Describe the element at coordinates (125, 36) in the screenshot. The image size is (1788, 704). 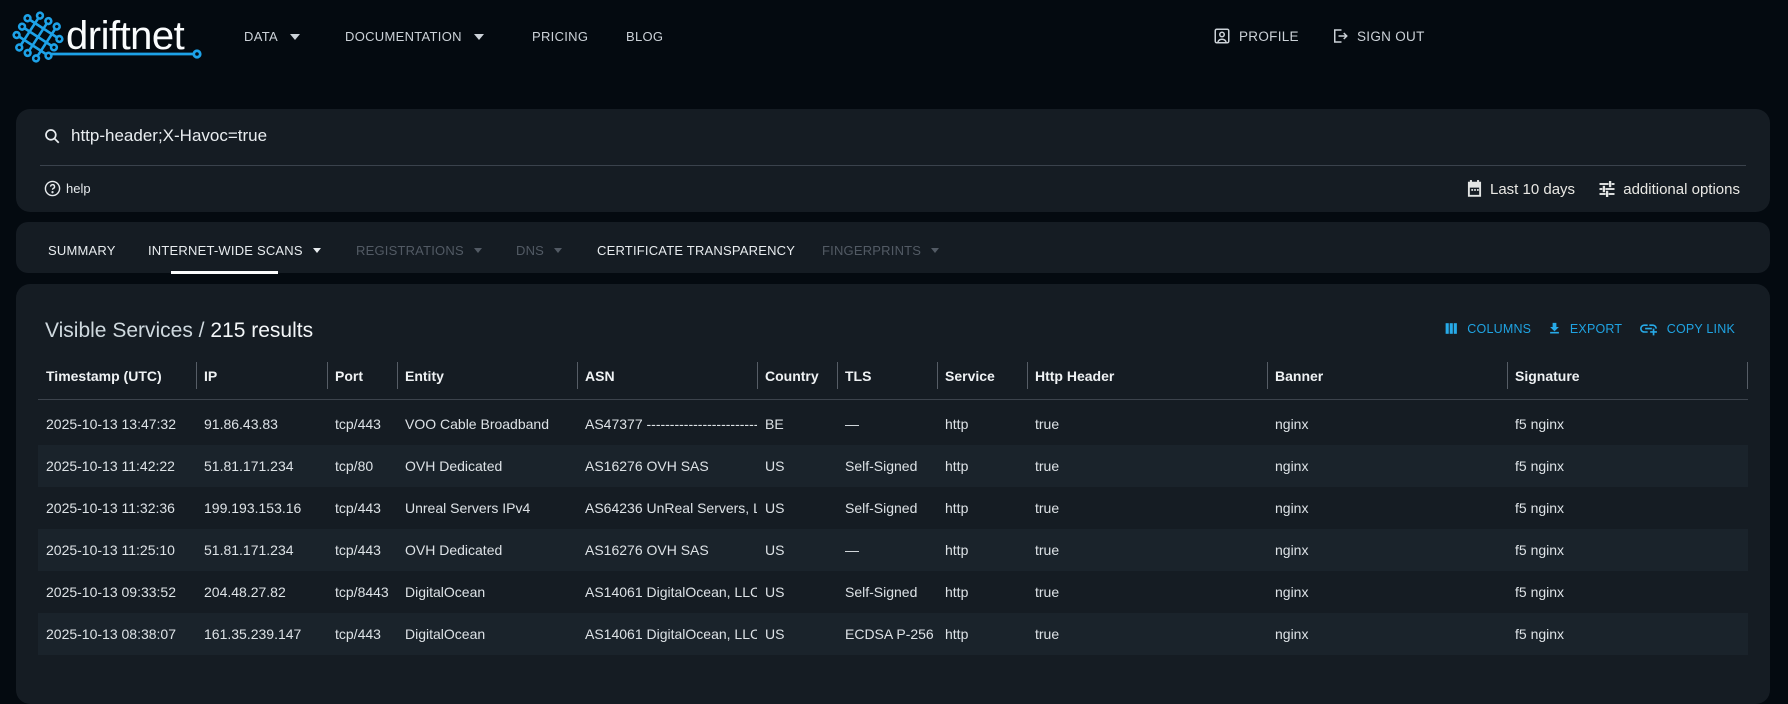
I see `svg-text: driftnet` at that location.